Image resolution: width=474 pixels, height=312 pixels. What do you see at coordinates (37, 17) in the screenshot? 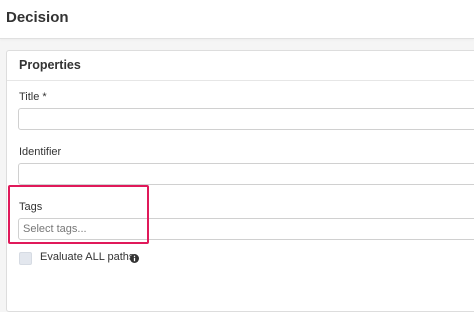
I see `page-title: Decision` at bounding box center [37, 17].